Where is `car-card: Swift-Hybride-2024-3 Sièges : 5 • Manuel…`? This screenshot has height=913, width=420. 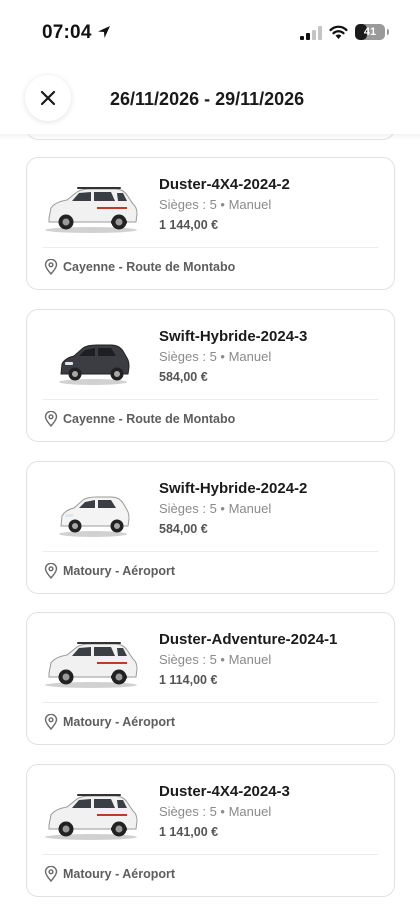 car-card: Swift-Hybride-2024-3 Sièges : 5 • Manuel… is located at coordinates (210, 375).